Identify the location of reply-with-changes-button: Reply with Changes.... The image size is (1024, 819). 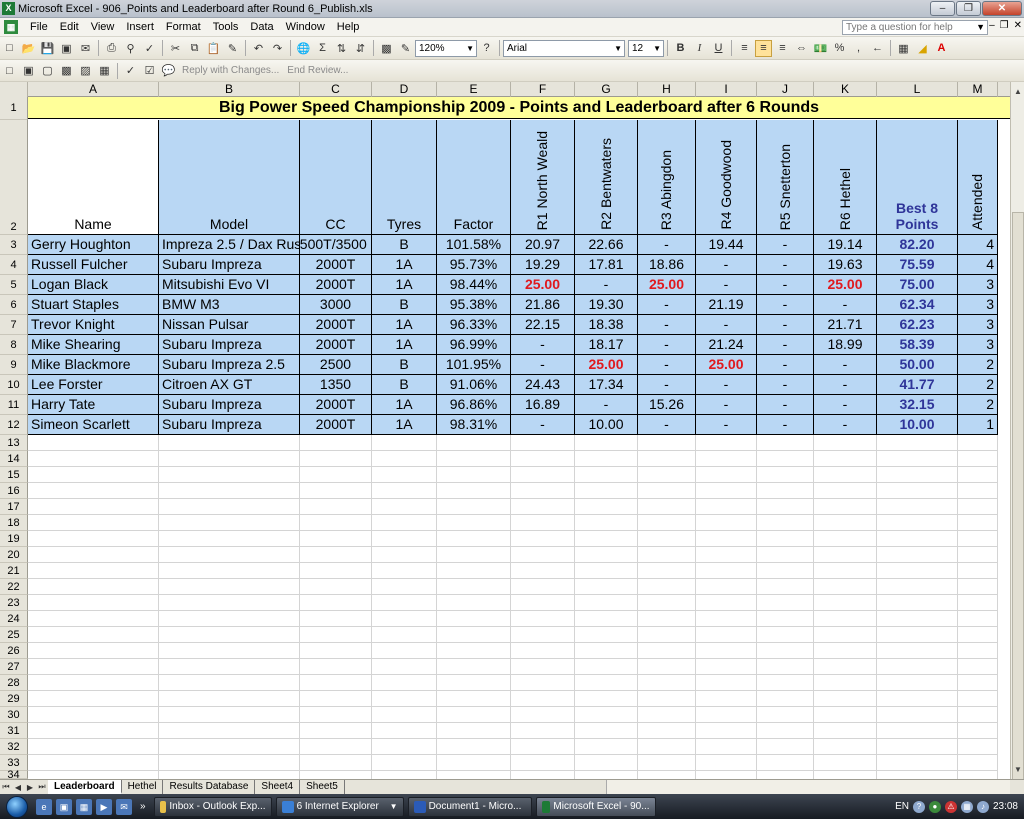
(230, 70).